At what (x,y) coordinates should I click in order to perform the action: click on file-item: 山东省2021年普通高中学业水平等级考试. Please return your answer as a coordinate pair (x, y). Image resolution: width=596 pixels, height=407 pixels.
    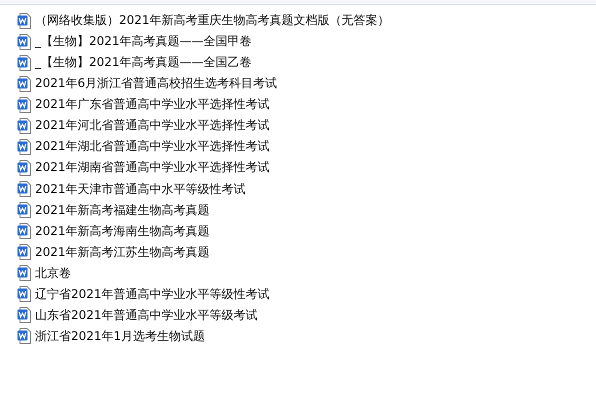
    Looking at the image, I should click on (306, 315).